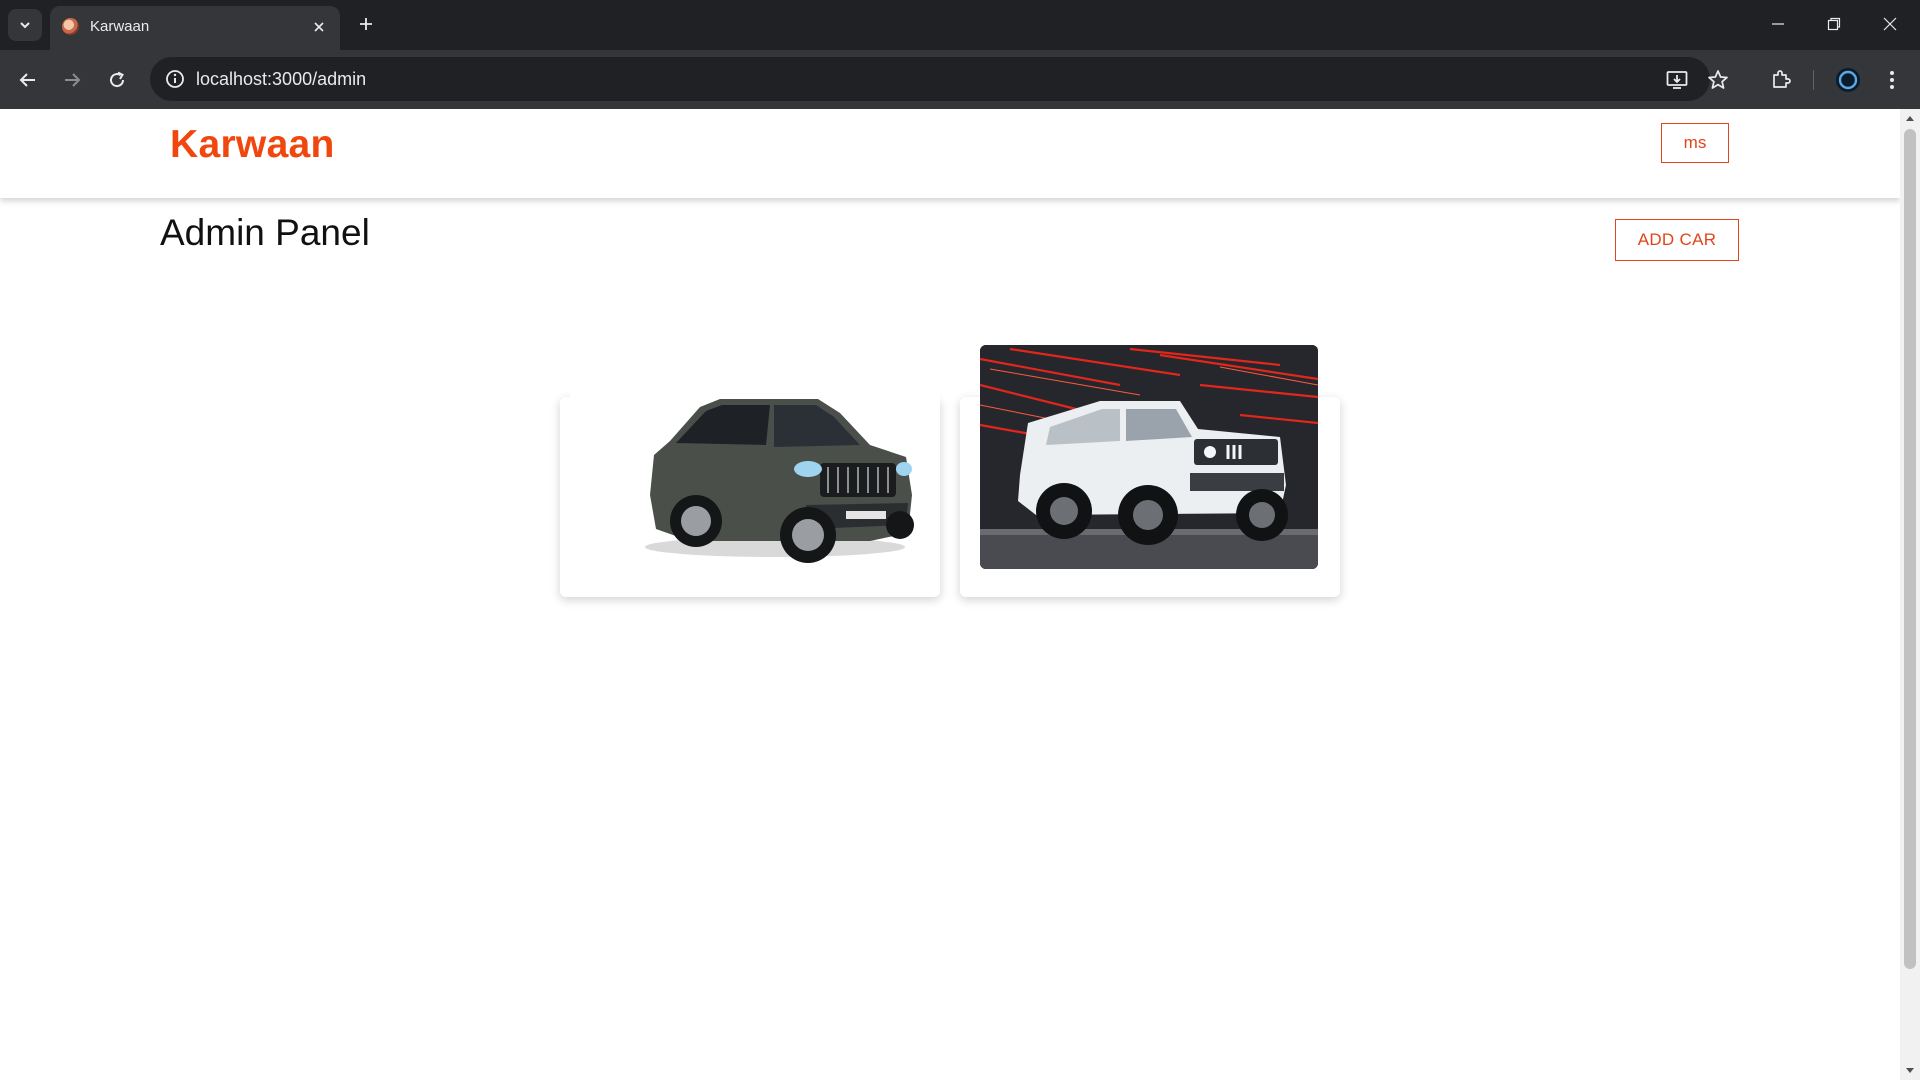 Image resolution: width=1920 pixels, height=1080 pixels. Describe the element at coordinates (120, 26) in the screenshot. I see `tab-title: Karwaan` at that location.